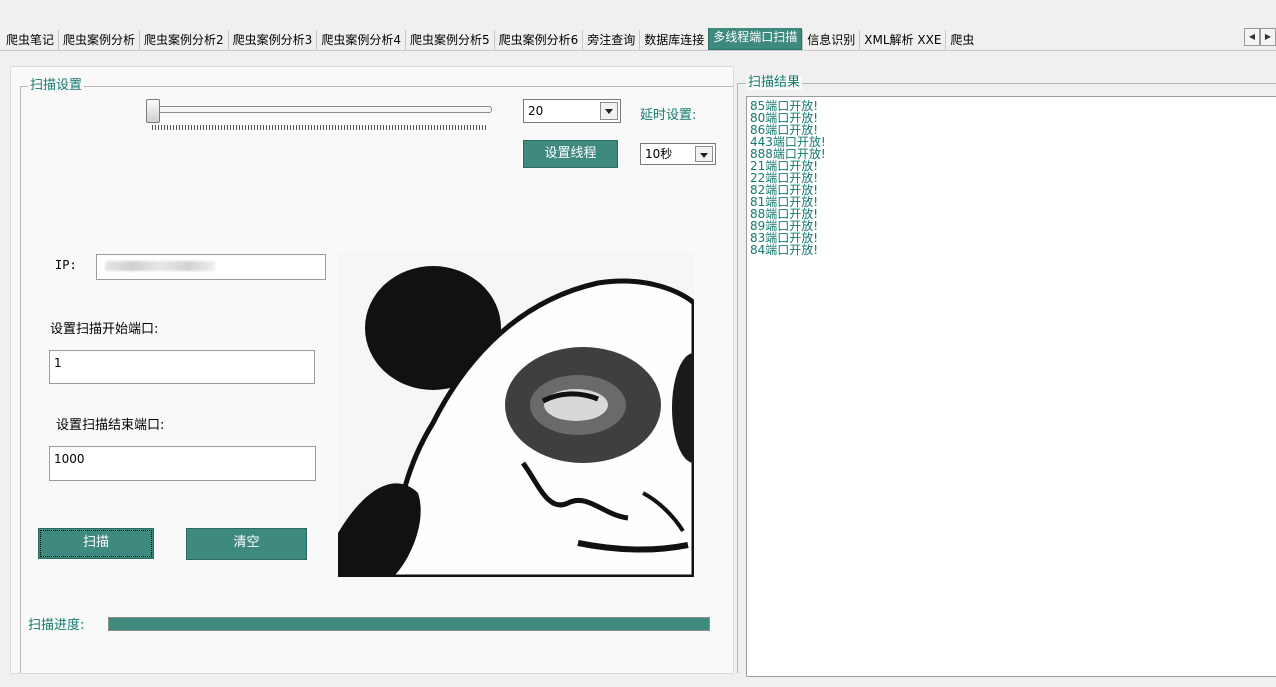 Image resolution: width=1276 pixels, height=687 pixels. I want to click on result-line: 81端口开放!, so click(784, 202).